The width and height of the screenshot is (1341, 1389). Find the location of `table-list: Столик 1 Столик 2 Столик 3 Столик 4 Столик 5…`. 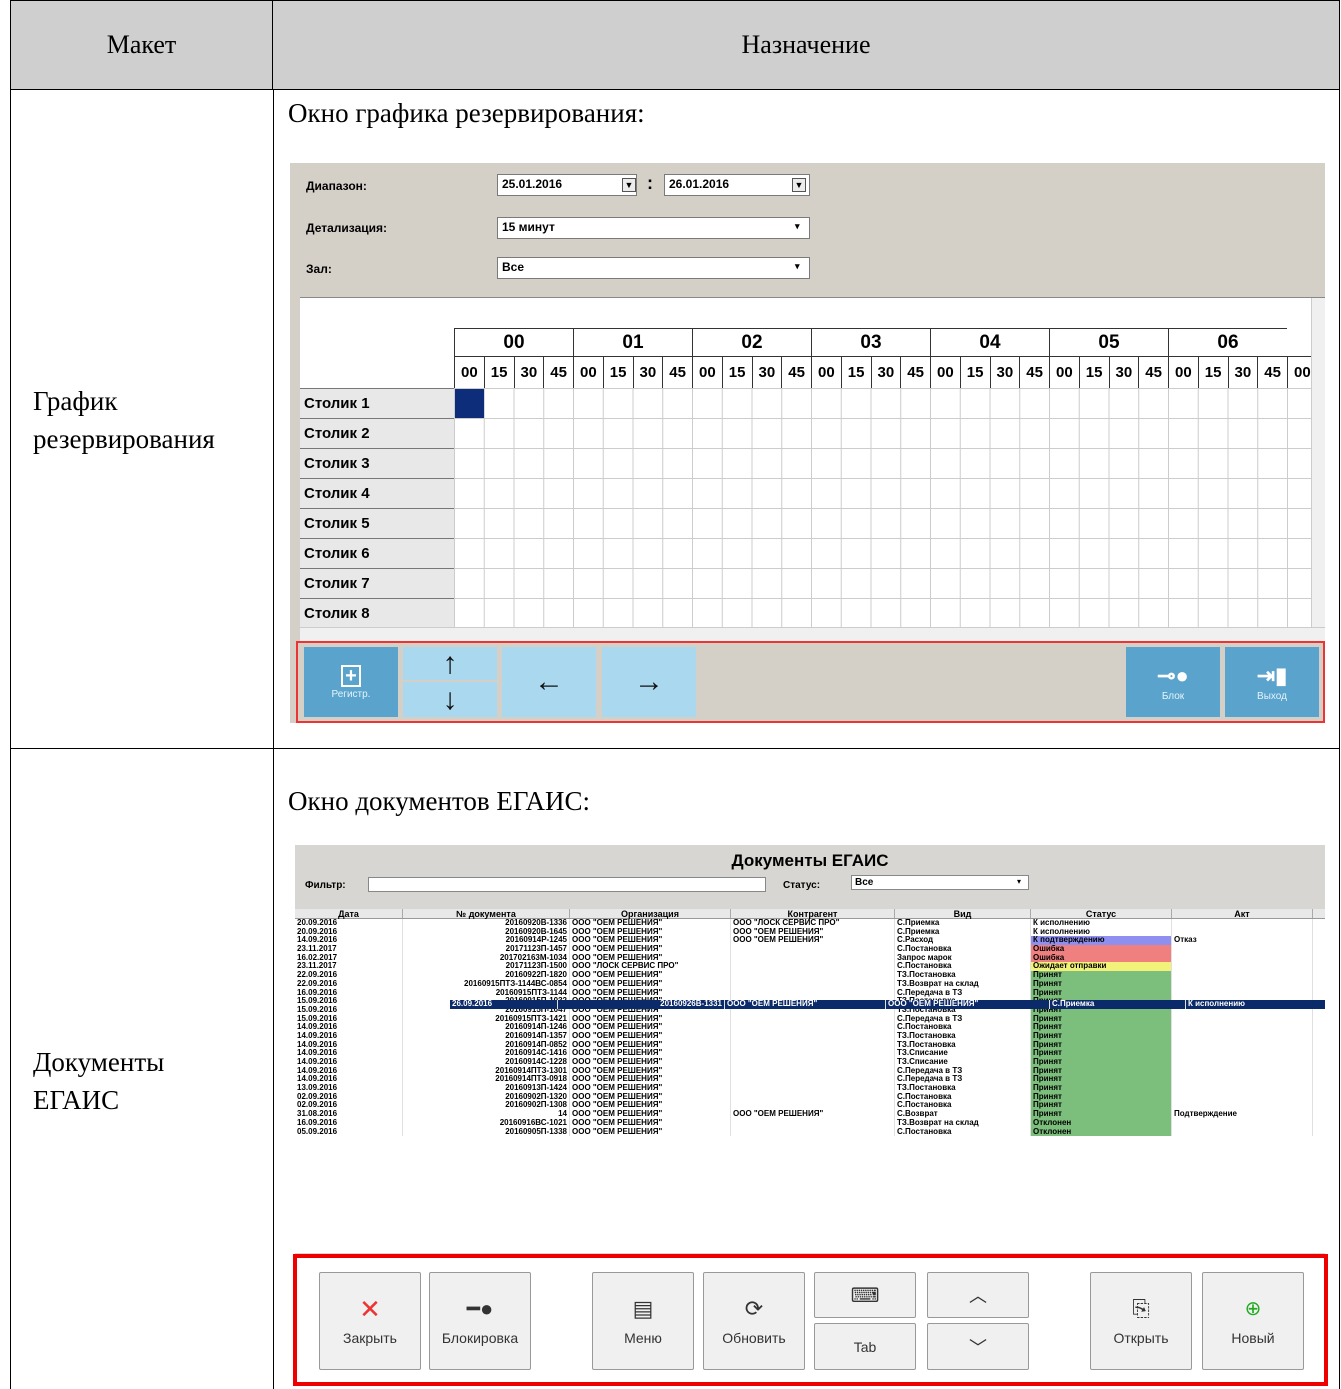

table-list: Столик 1 Столик 2 Столик 3 Столик 4 Столик 5… is located at coordinates (377, 508).